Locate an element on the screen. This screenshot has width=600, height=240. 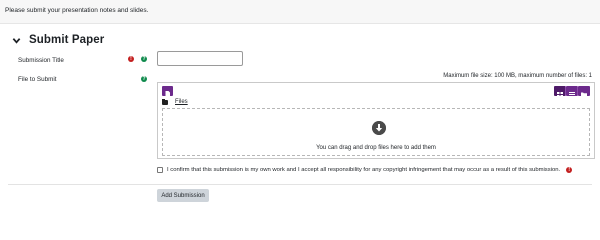
view-mode-group is located at coordinates (572, 91).